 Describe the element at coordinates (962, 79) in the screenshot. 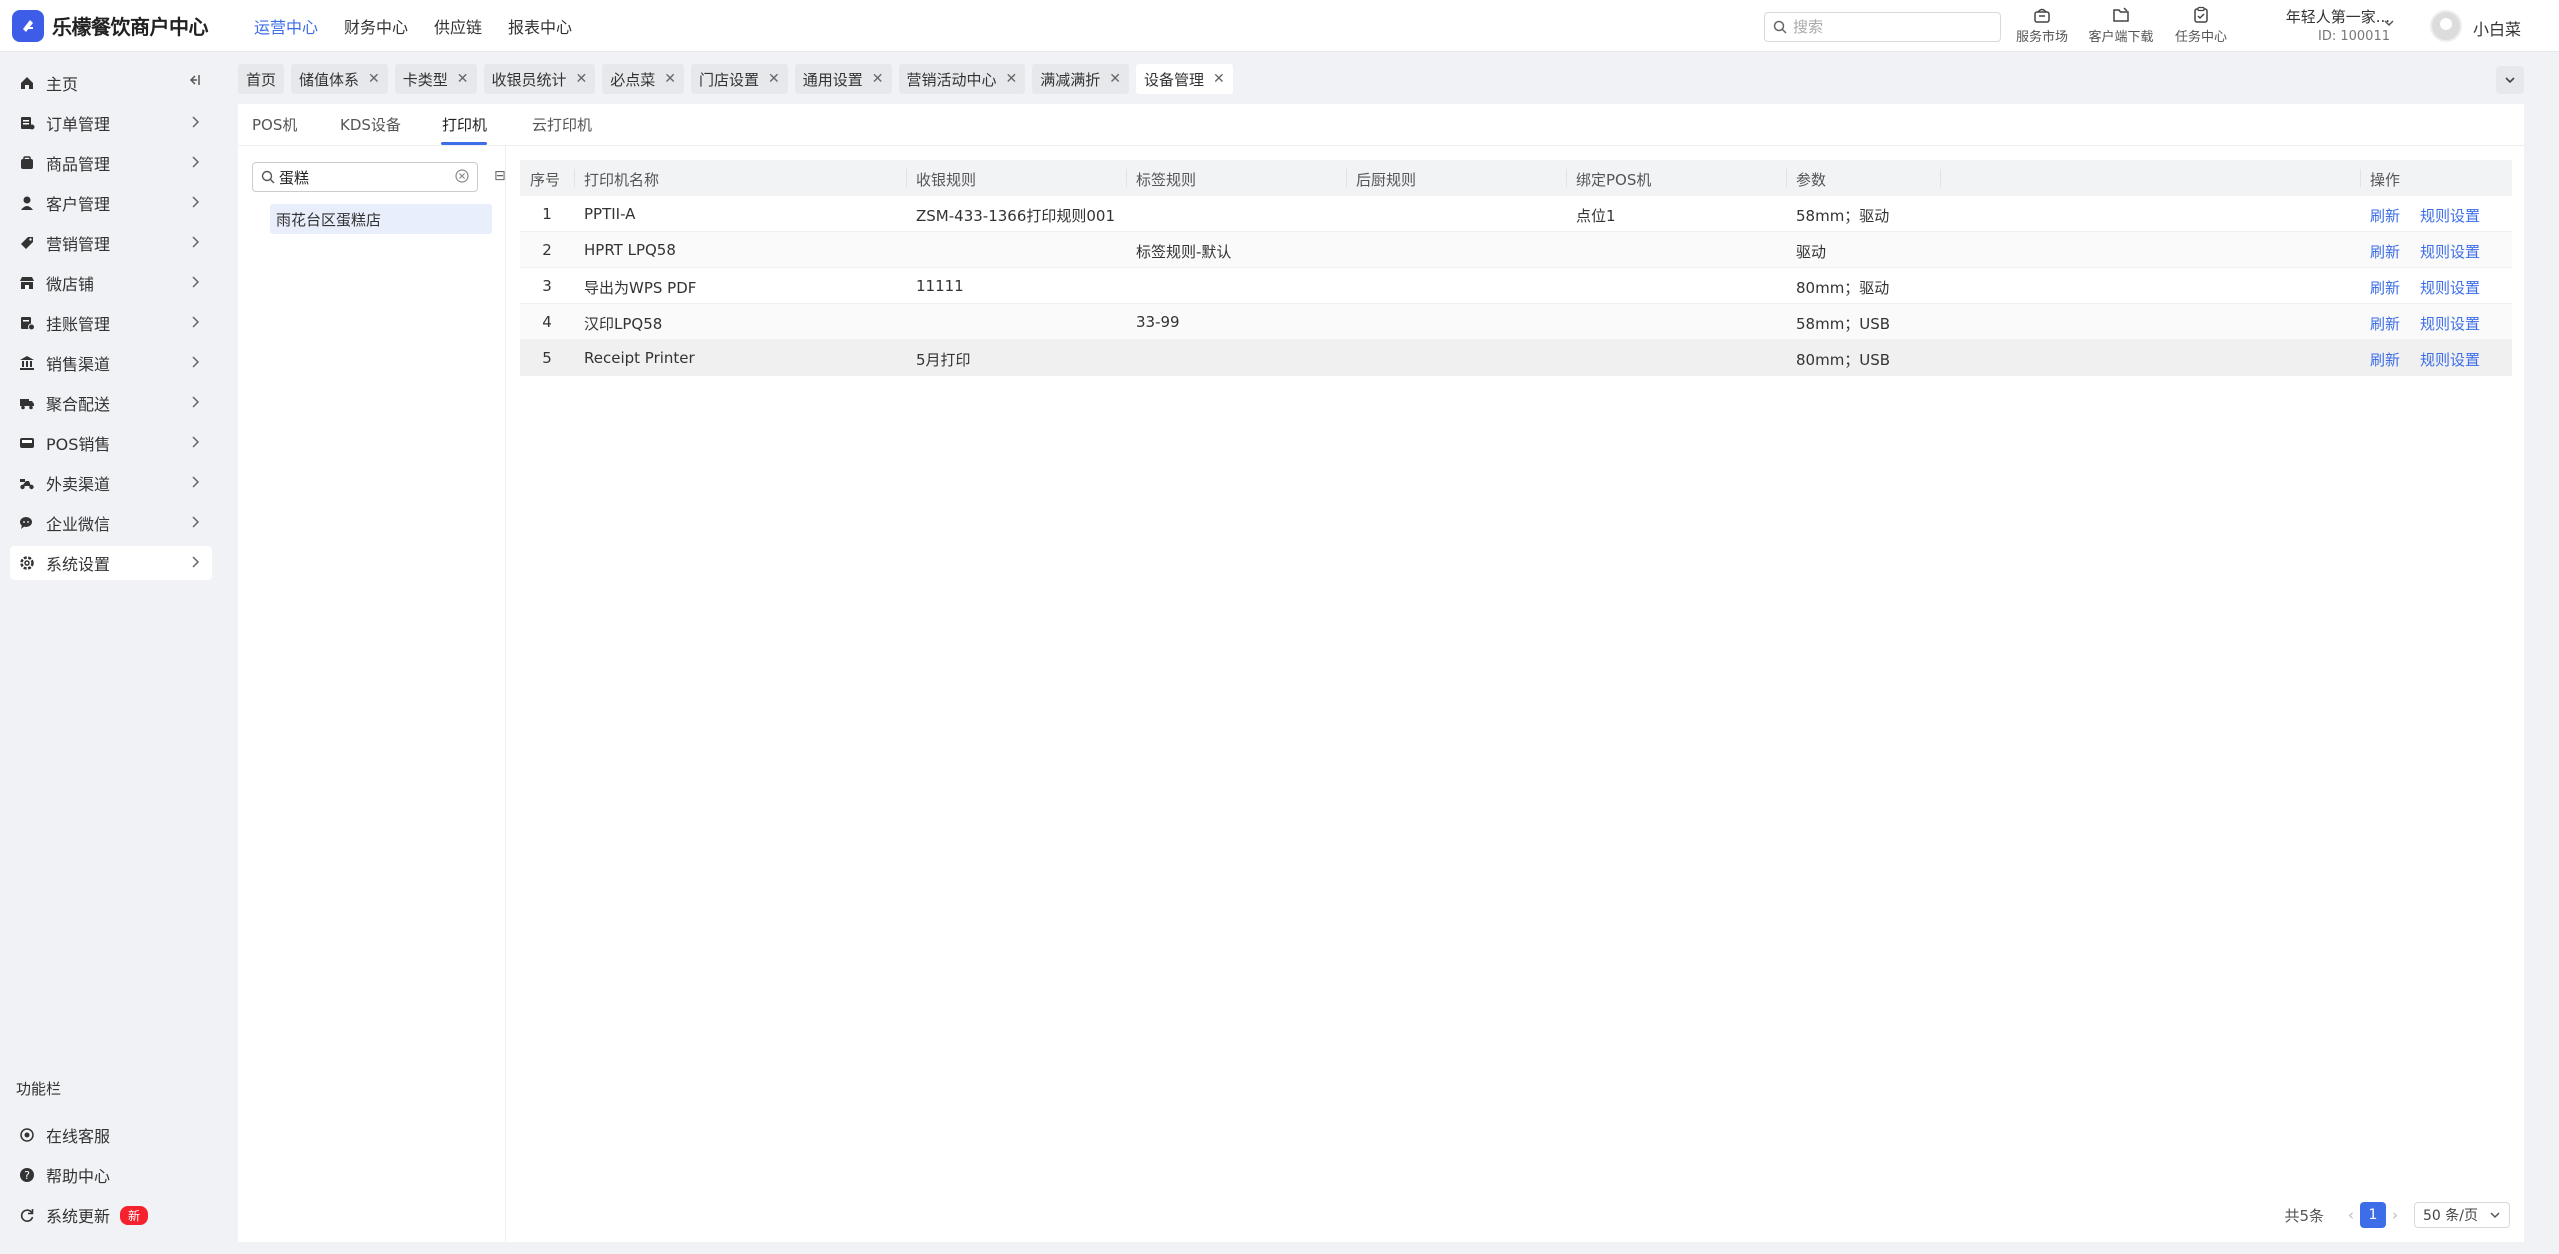

I see `tab-marketing-center: 营销活动中心 ✕` at that location.